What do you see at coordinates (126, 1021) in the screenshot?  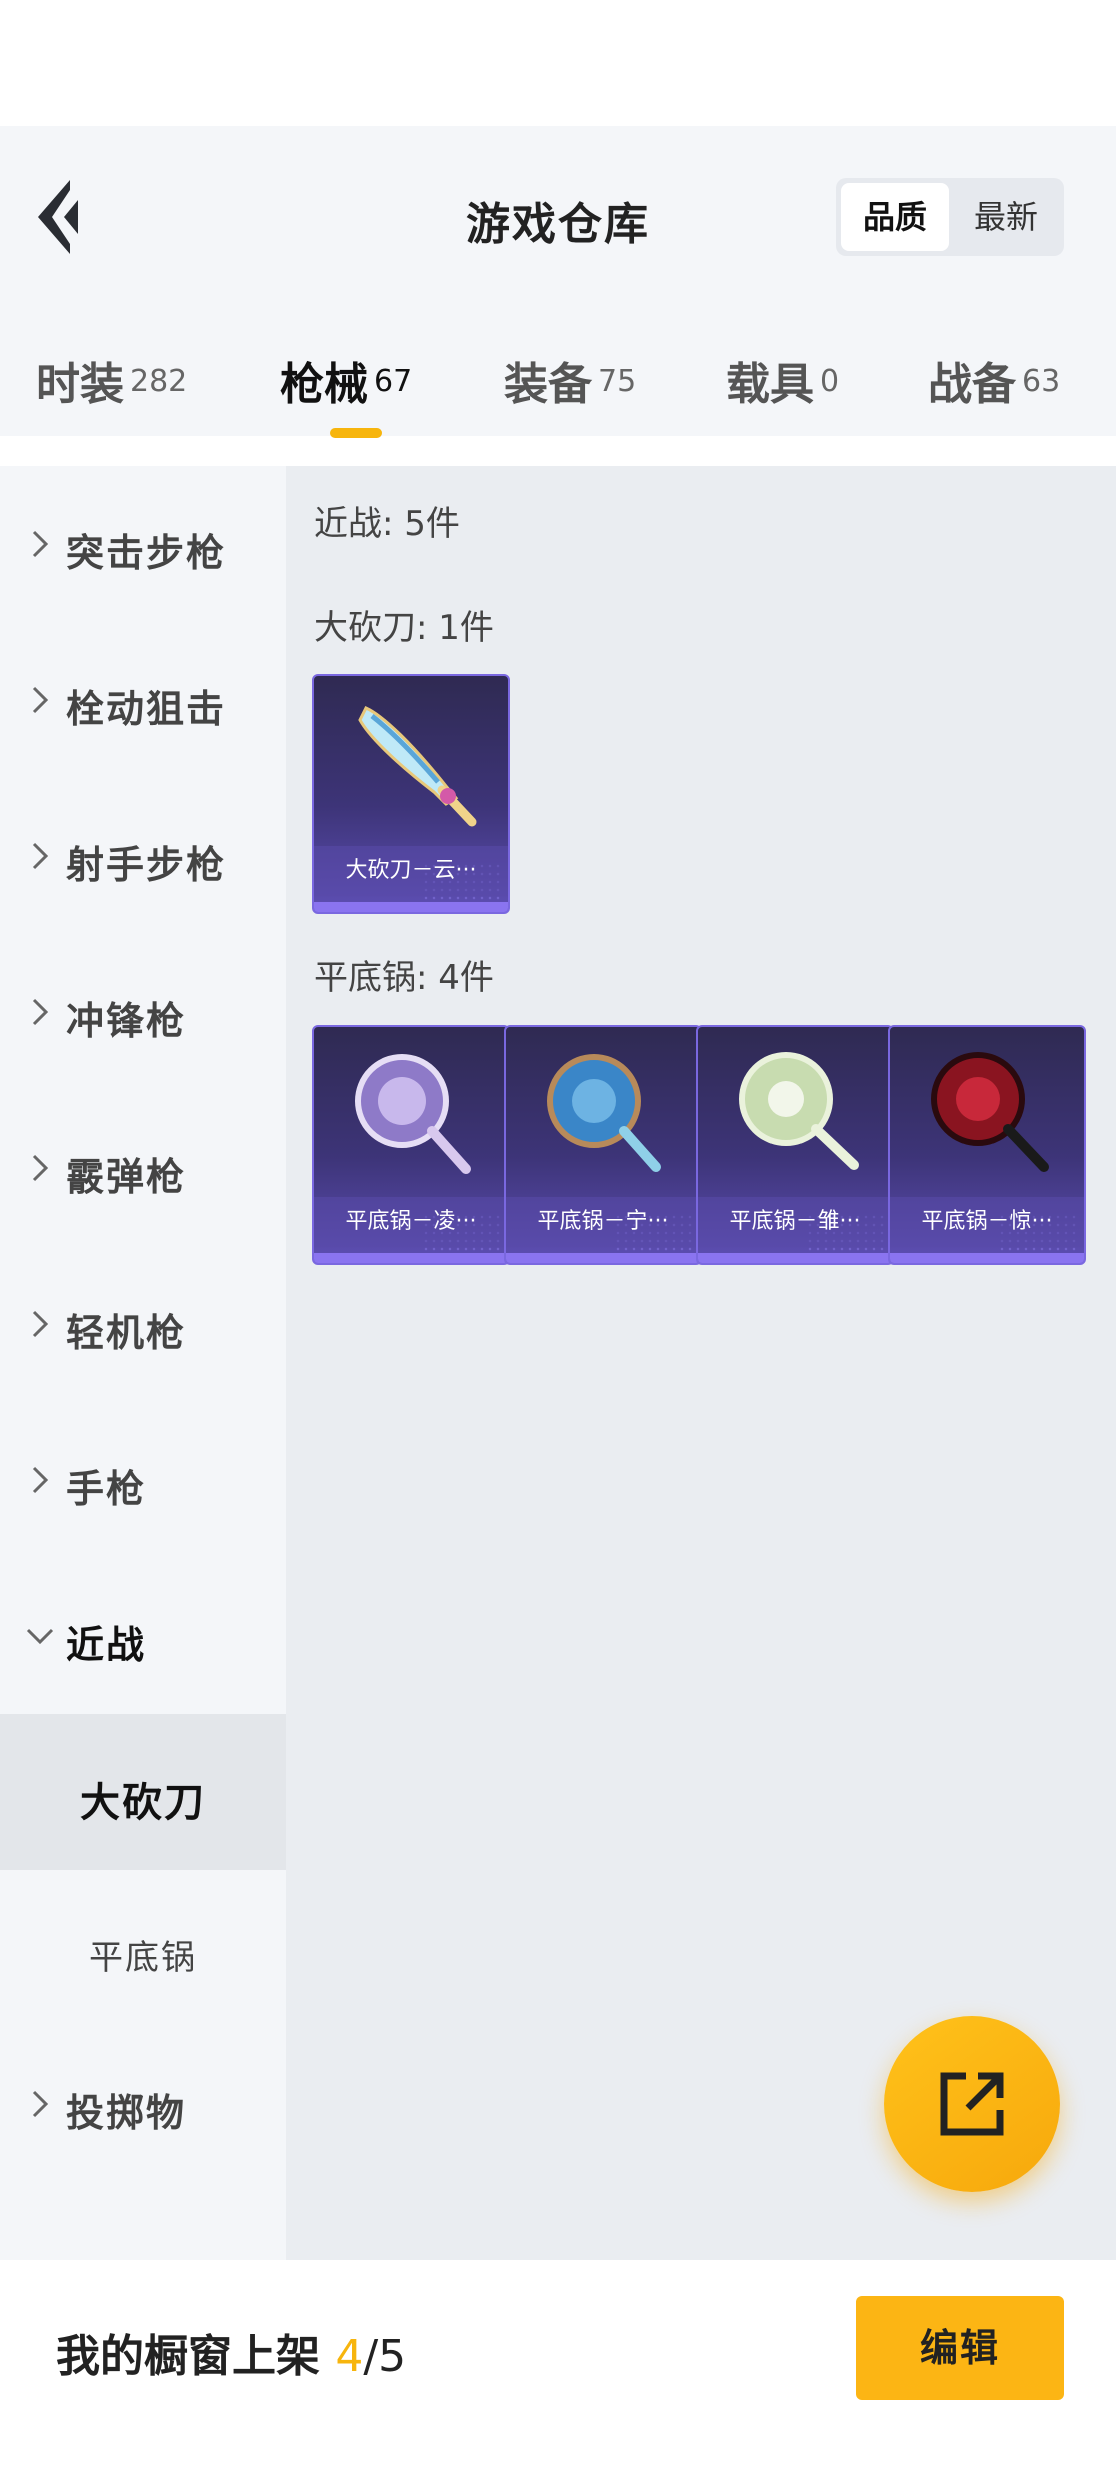 I see `sidebar-item-label: 冲锋枪` at bounding box center [126, 1021].